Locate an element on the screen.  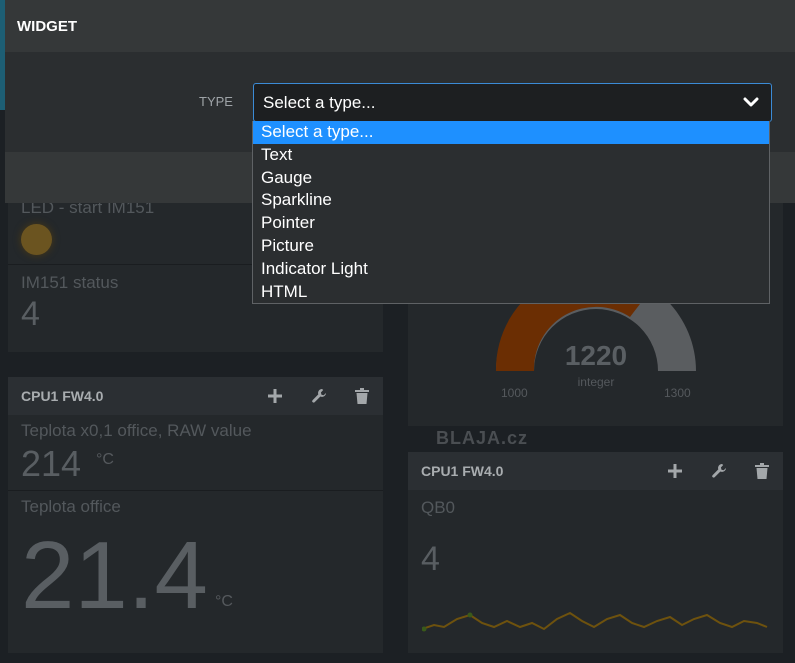
option-html: HTML is located at coordinates (511, 292).